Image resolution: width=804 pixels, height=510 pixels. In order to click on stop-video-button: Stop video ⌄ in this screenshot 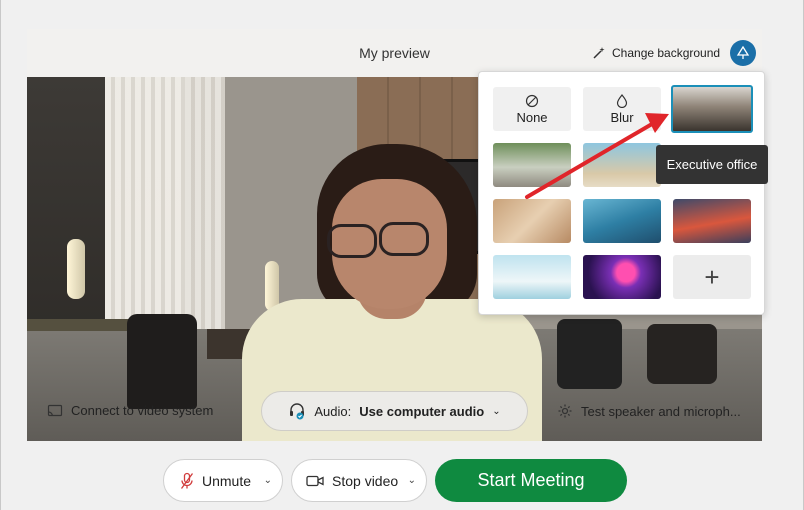, I will do `click(359, 480)`.